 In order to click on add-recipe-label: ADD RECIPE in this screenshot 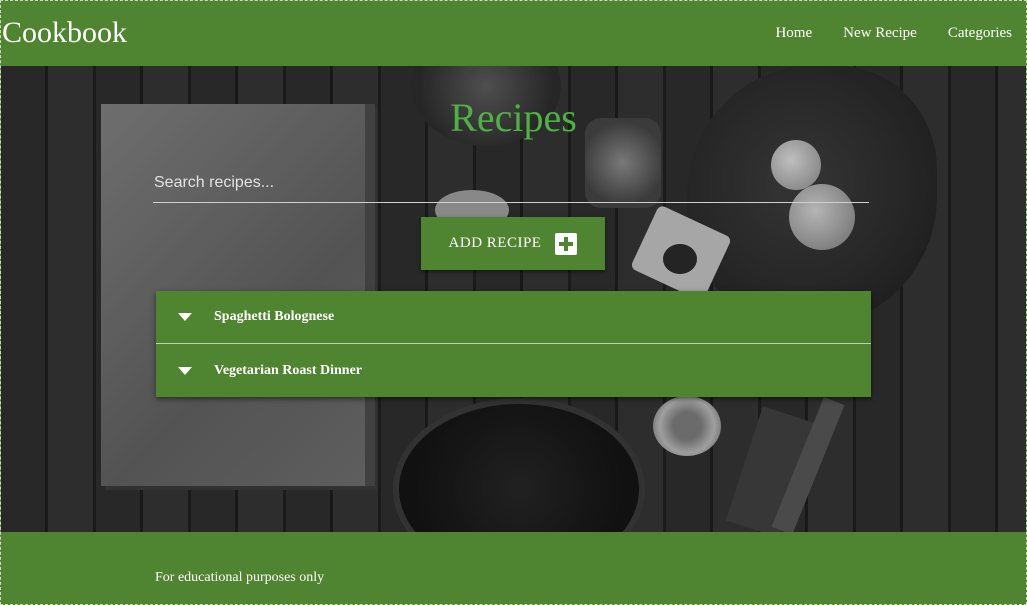, I will do `click(495, 243)`.